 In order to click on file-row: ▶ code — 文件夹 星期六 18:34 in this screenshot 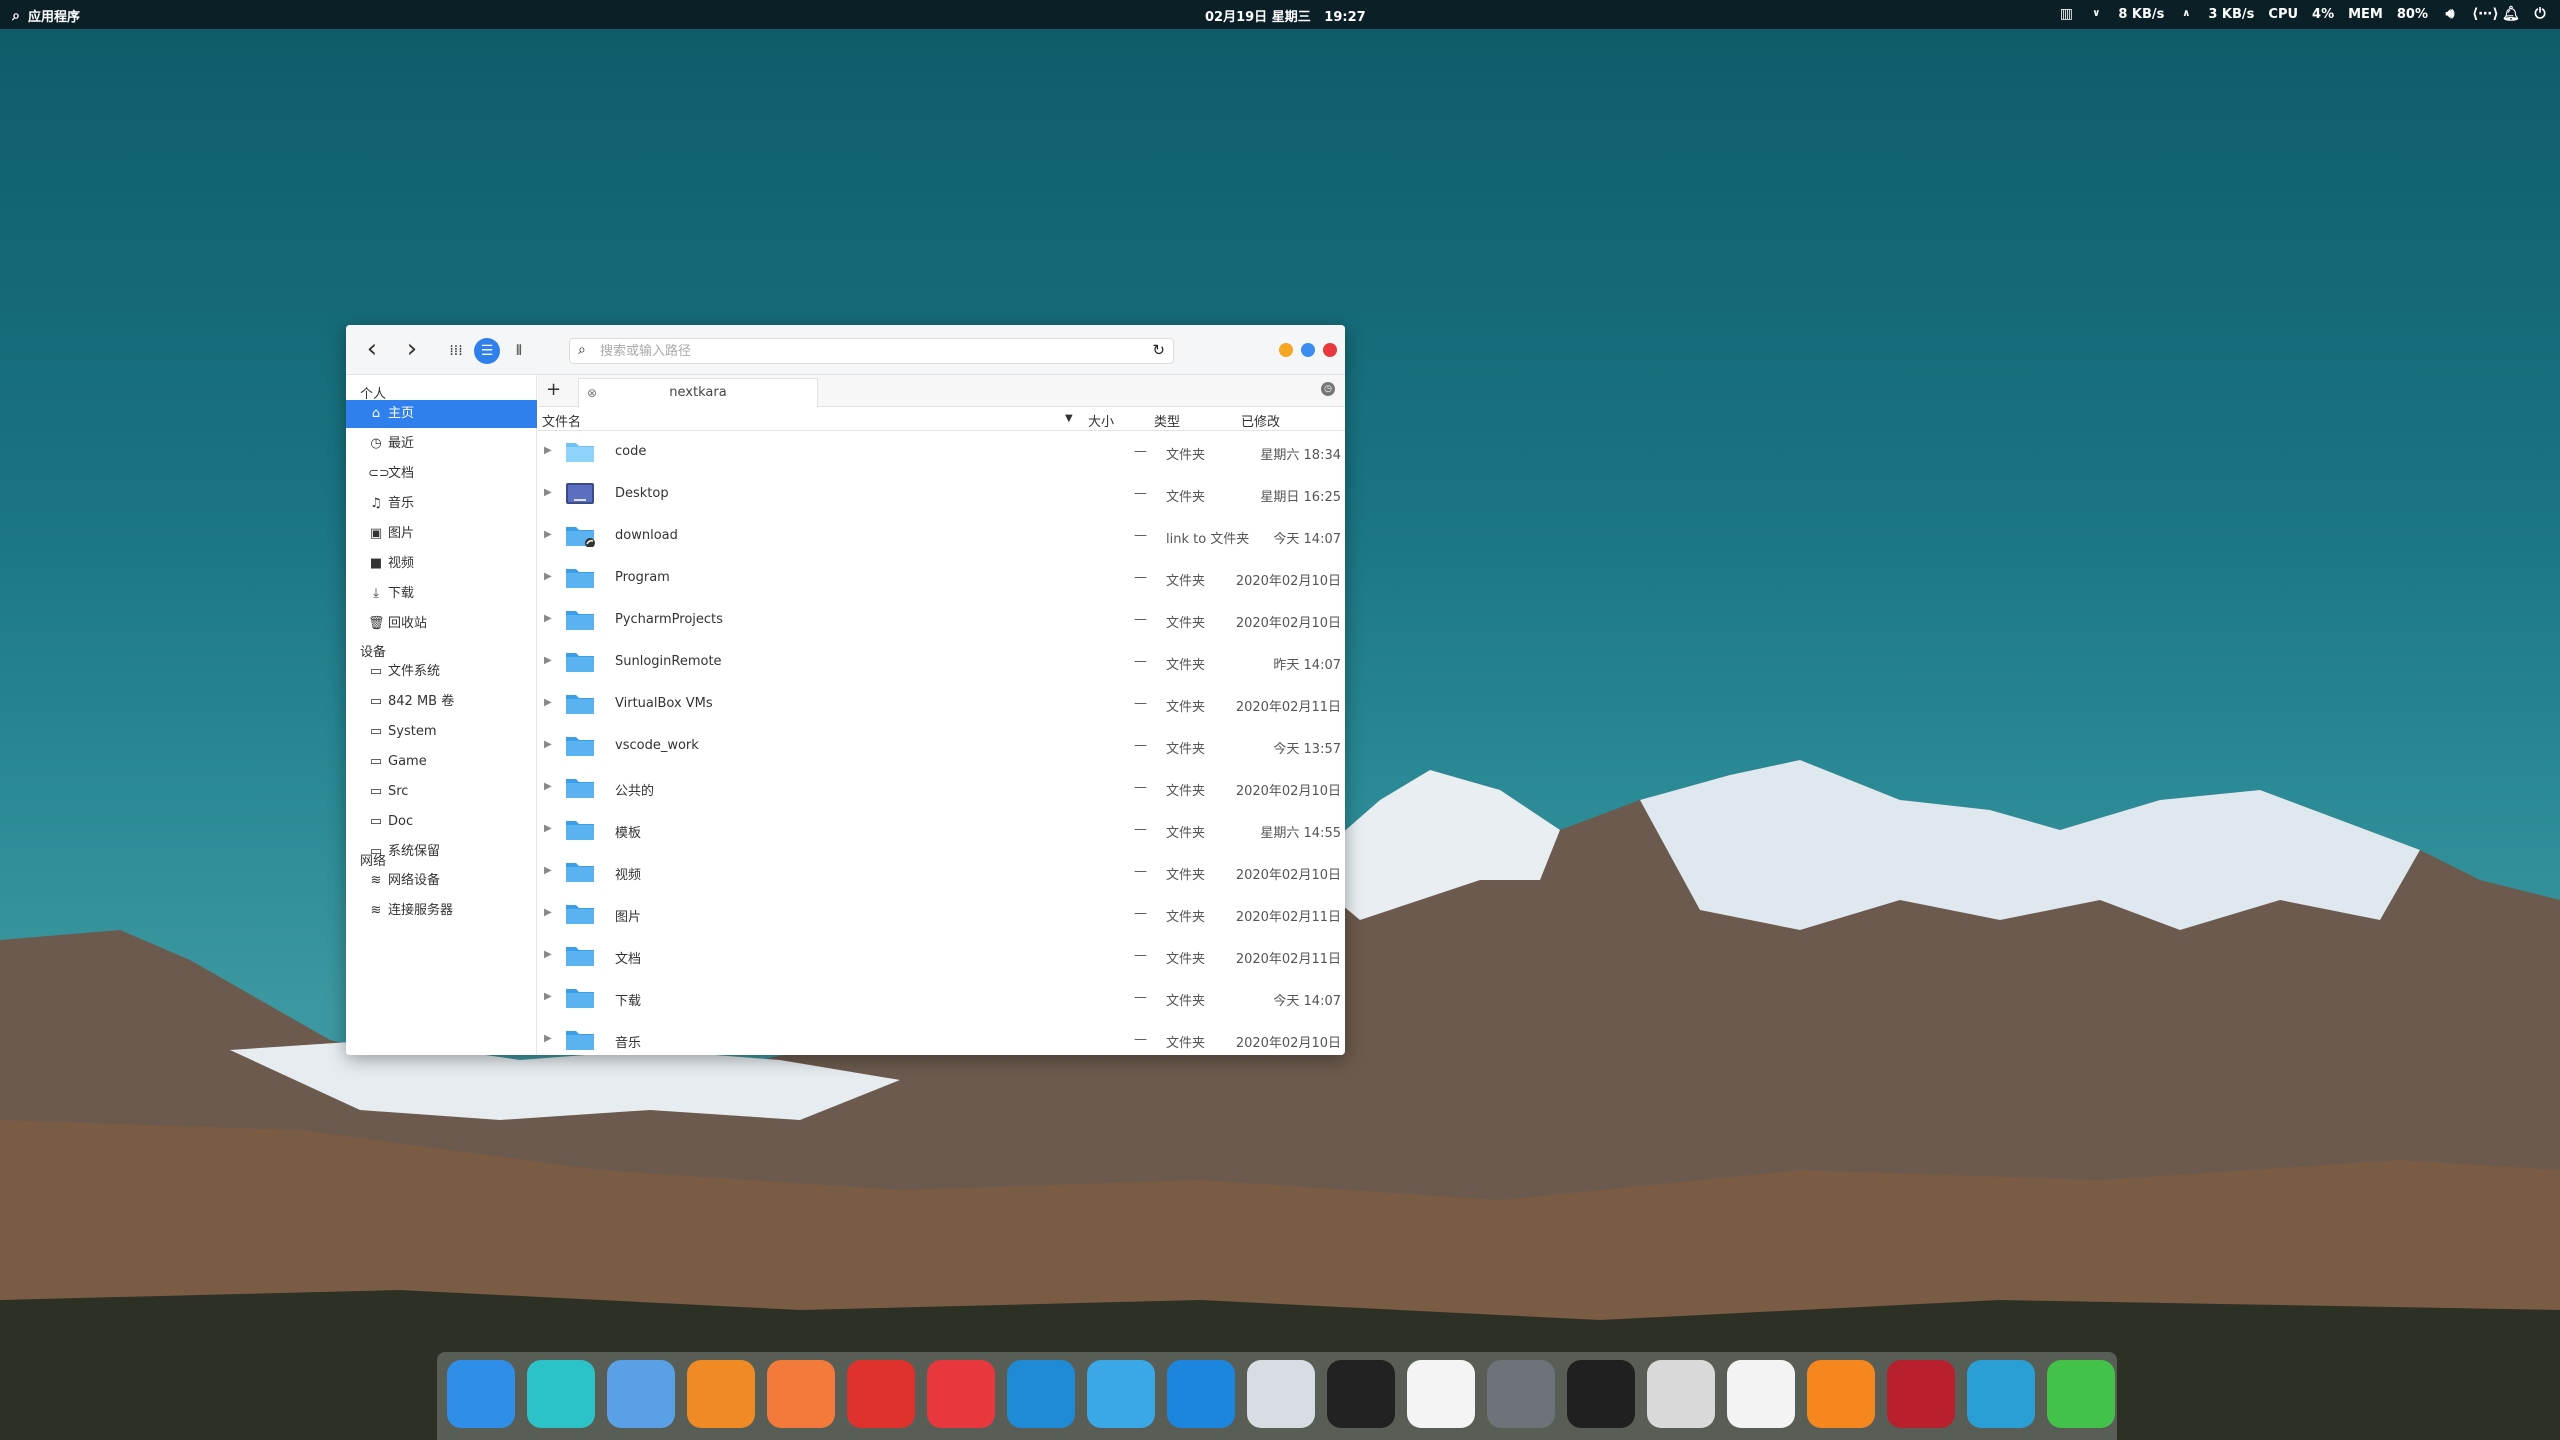, I will do `click(941, 452)`.